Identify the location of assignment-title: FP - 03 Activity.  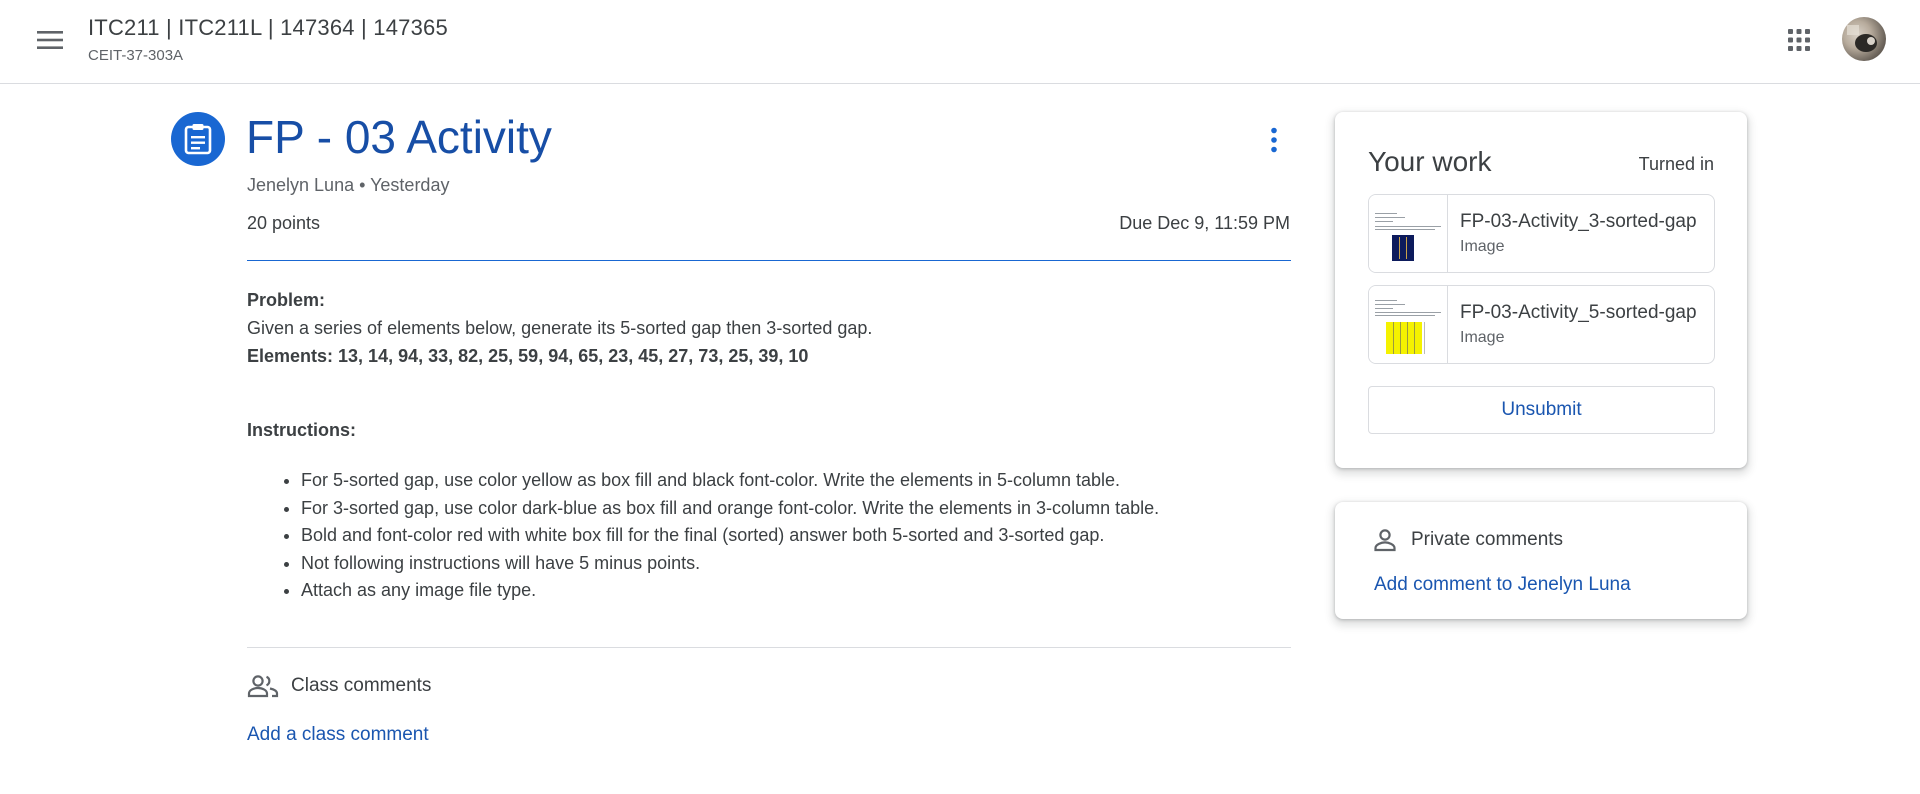
(399, 137).